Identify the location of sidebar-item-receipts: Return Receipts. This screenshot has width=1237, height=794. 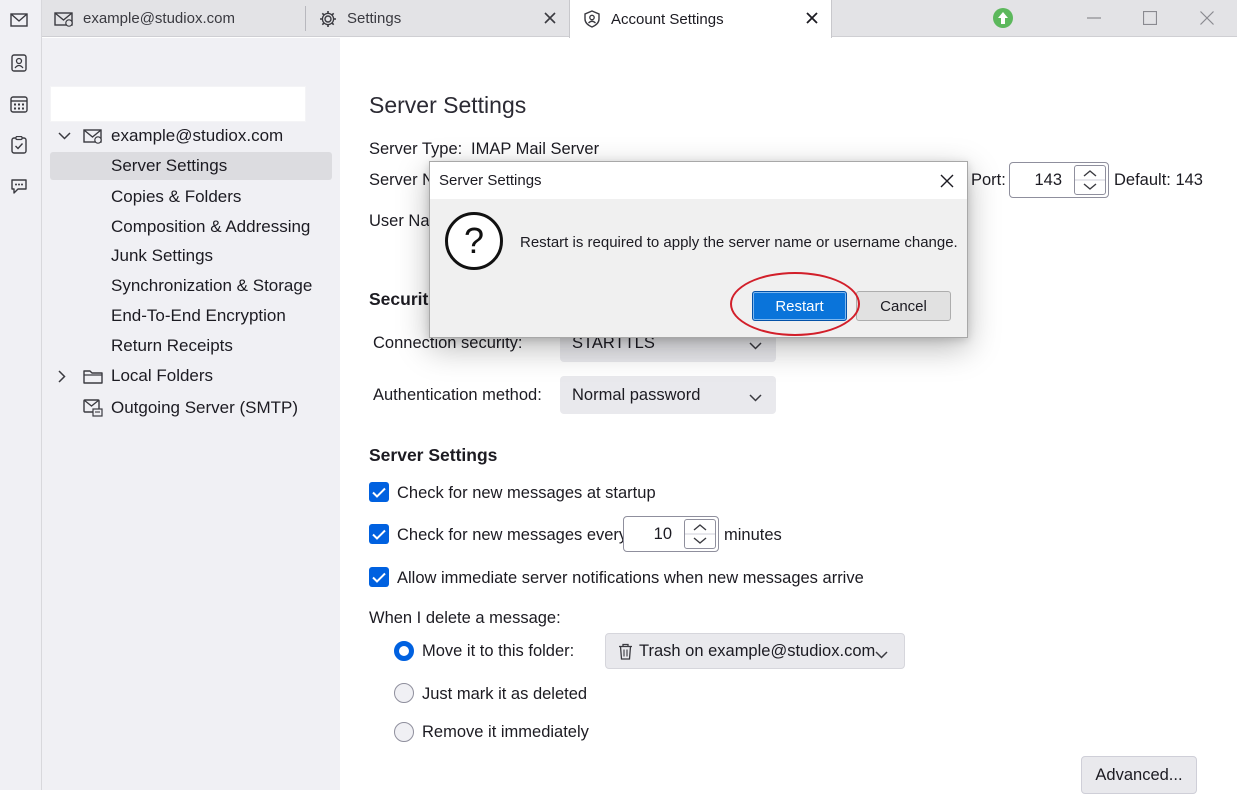
(172, 346).